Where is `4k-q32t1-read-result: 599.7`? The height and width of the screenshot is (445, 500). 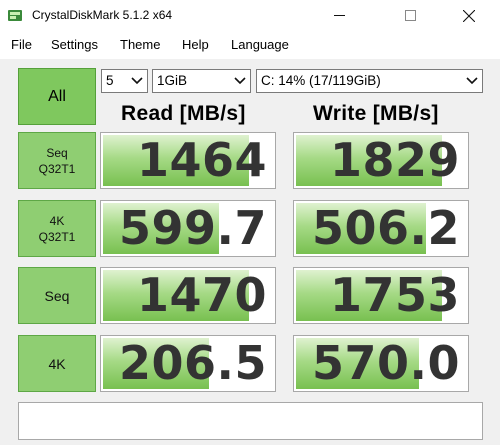 4k-q32t1-read-result: 599.7 is located at coordinates (188, 228).